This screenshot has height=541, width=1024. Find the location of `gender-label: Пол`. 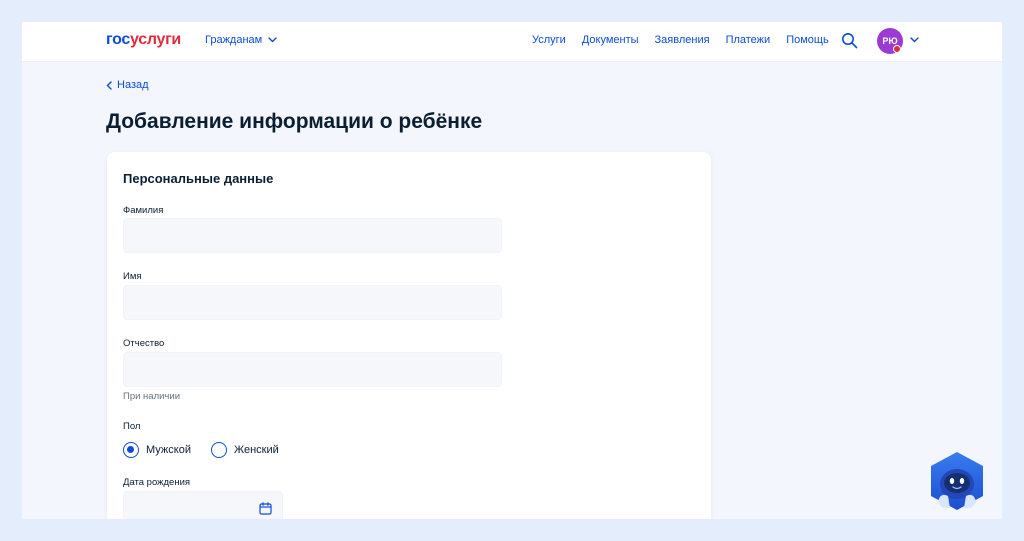

gender-label: Пол is located at coordinates (132, 426).